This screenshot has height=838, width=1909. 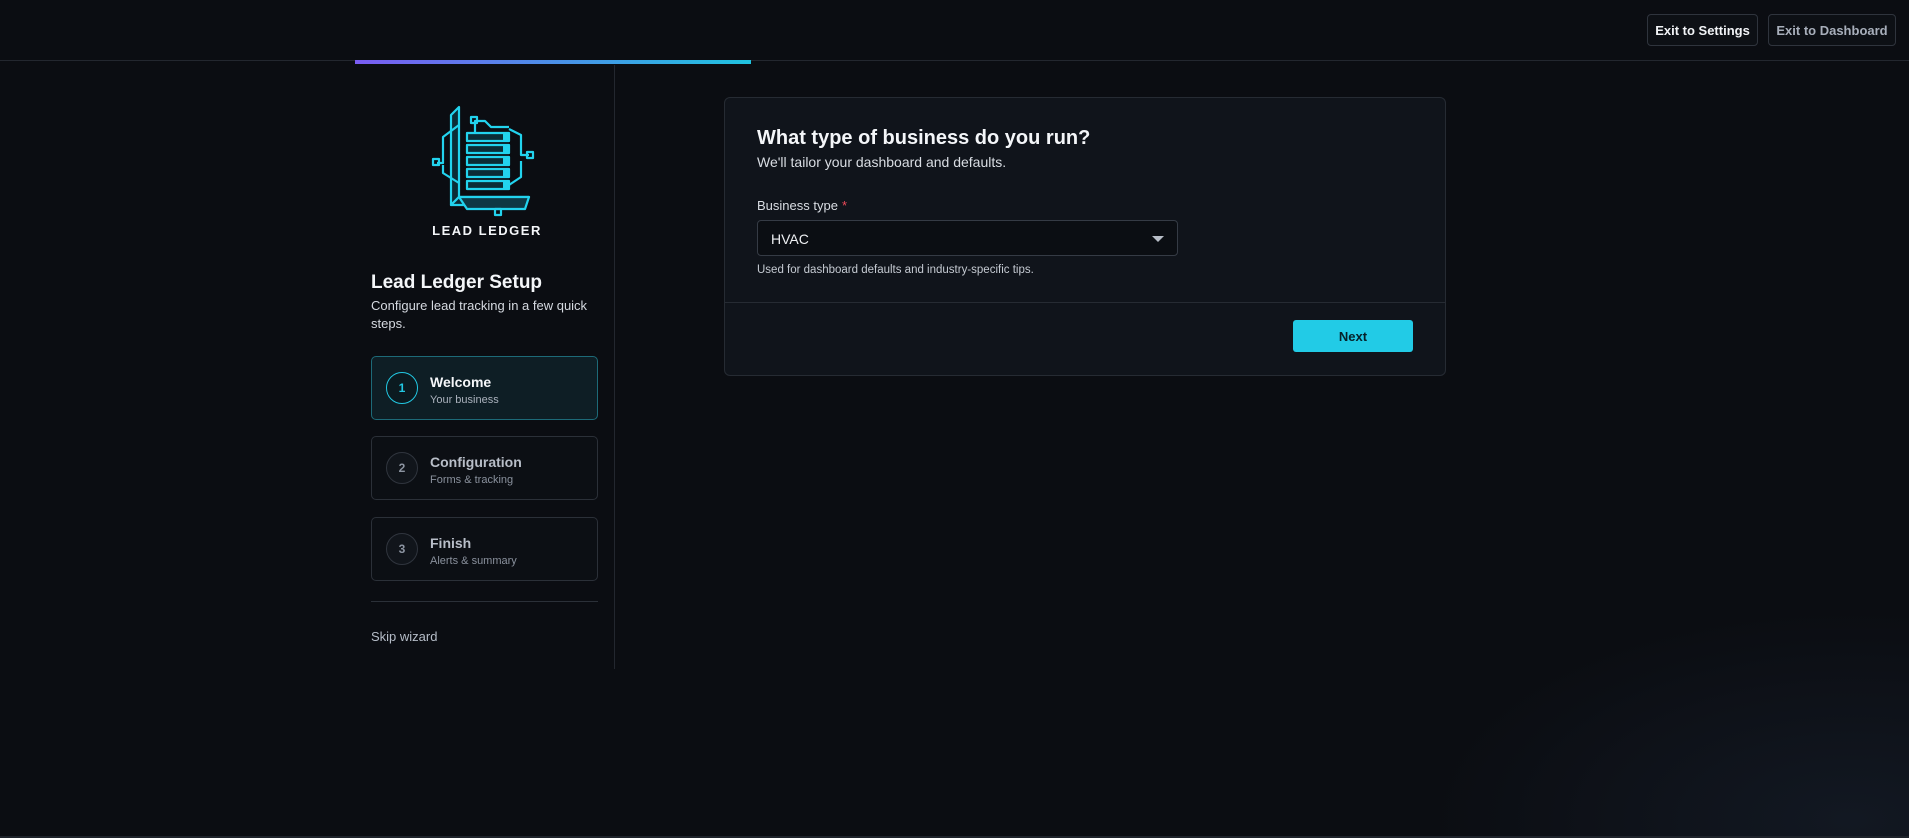 I want to click on field-label-text: Business type, so click(x=797, y=205).